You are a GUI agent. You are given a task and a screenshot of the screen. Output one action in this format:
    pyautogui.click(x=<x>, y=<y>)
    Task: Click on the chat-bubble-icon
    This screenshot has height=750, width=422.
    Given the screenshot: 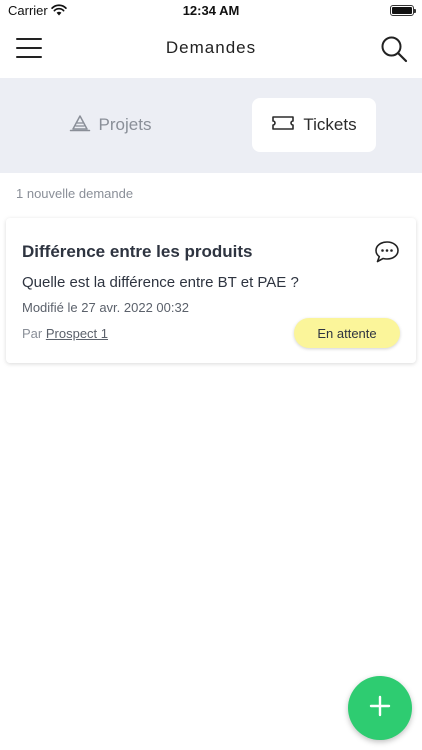 What is the action you would take?
    pyautogui.click(x=387, y=252)
    